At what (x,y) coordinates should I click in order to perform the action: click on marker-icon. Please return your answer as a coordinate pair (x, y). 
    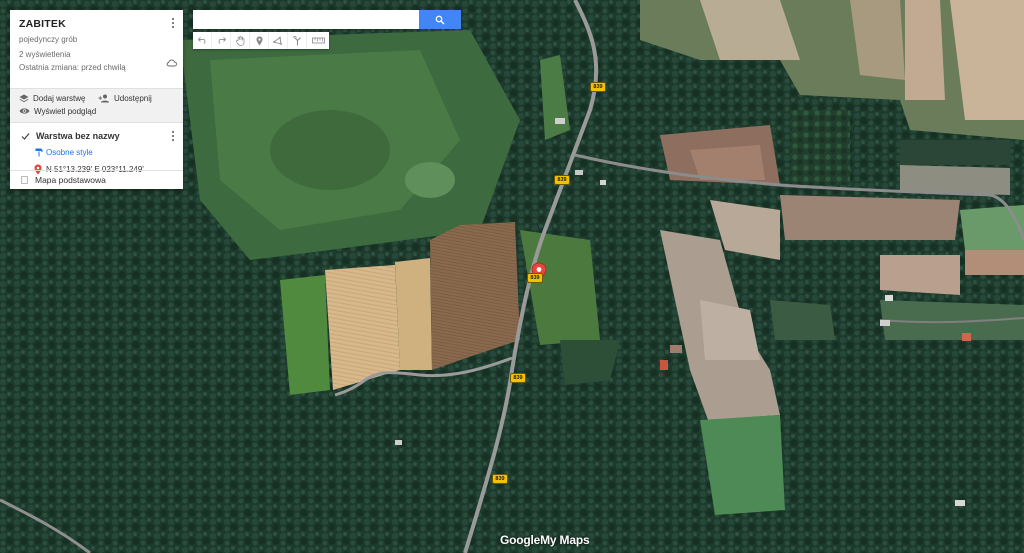
    Looking at the image, I should click on (259, 40).